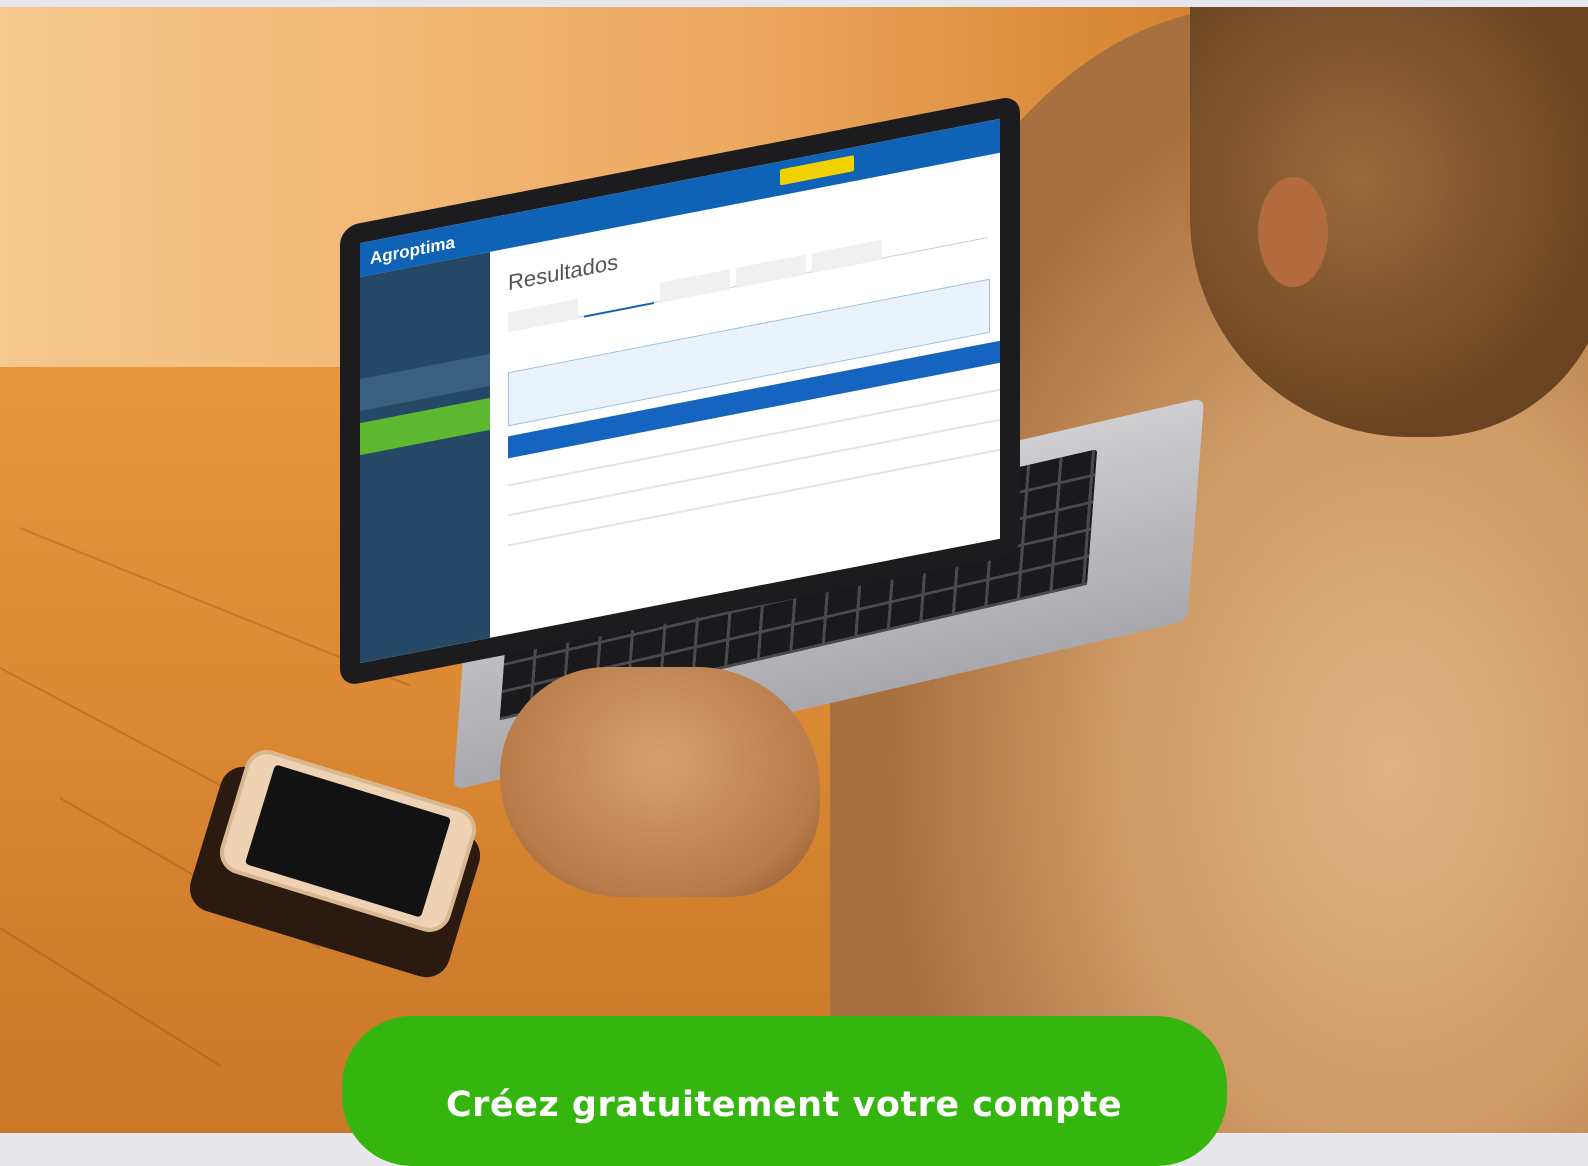  I want to click on app-page-title: Resultados, so click(563, 272).